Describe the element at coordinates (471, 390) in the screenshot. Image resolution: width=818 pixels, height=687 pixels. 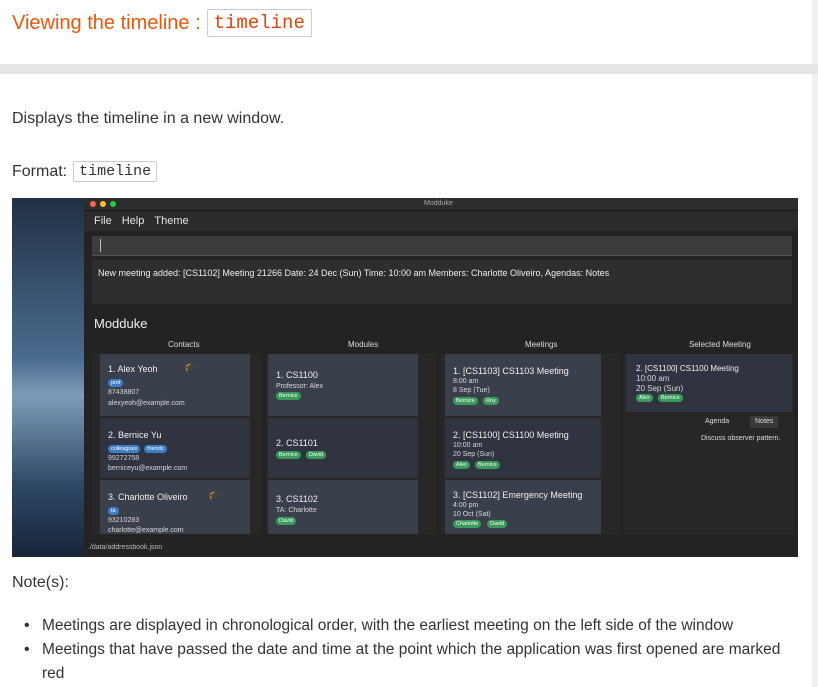
I see `meeting-date: 8 Sep (Tue)` at that location.